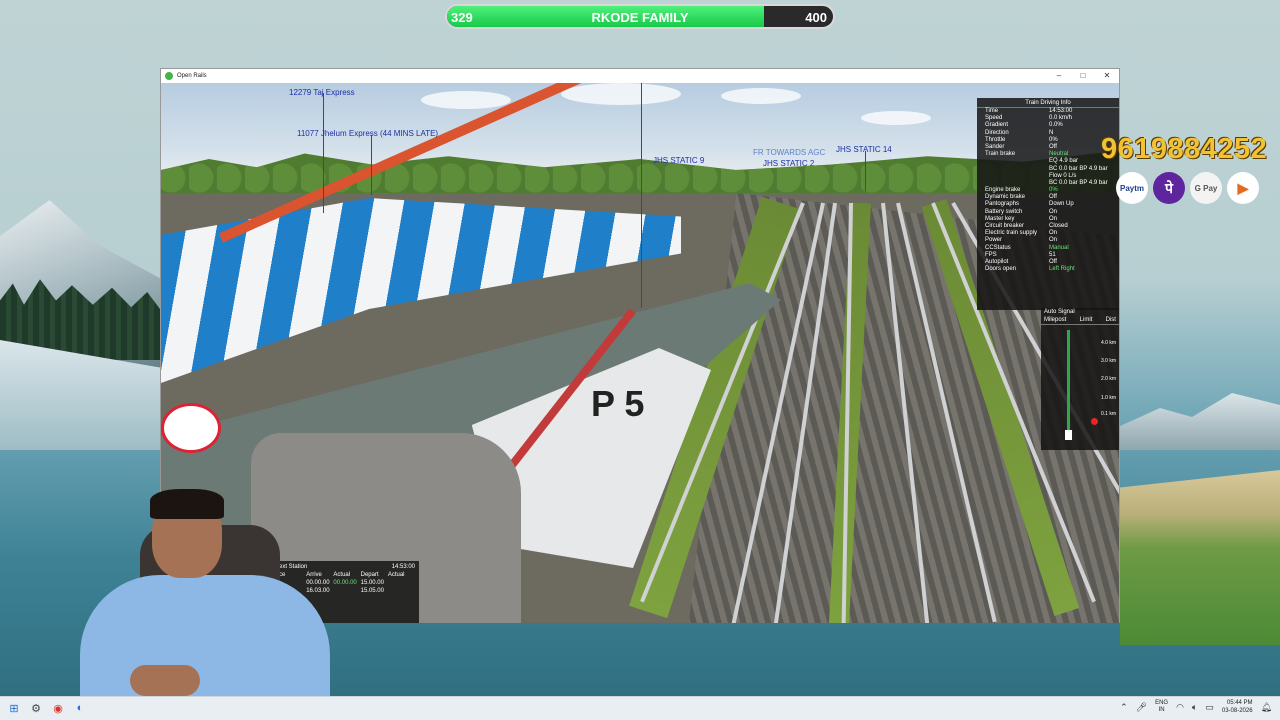 The height and width of the screenshot is (720, 1280). I want to click on driving-info-row: Pantographs Down Up, so click(1048, 204).